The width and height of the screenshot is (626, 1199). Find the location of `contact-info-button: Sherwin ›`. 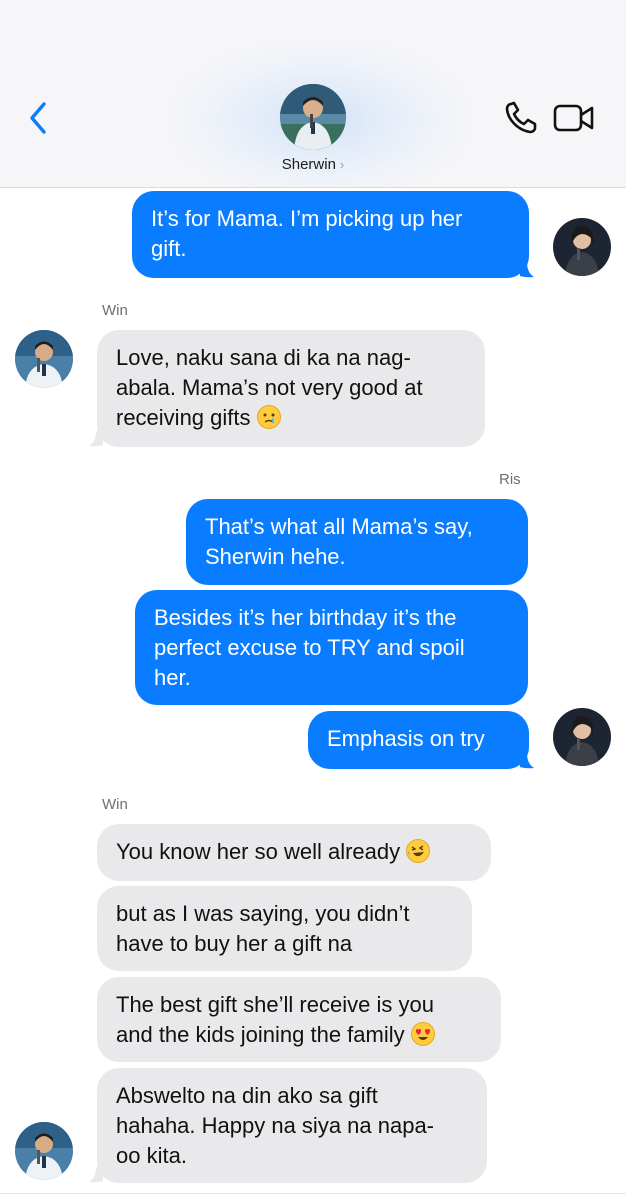

contact-info-button: Sherwin › is located at coordinates (313, 130).